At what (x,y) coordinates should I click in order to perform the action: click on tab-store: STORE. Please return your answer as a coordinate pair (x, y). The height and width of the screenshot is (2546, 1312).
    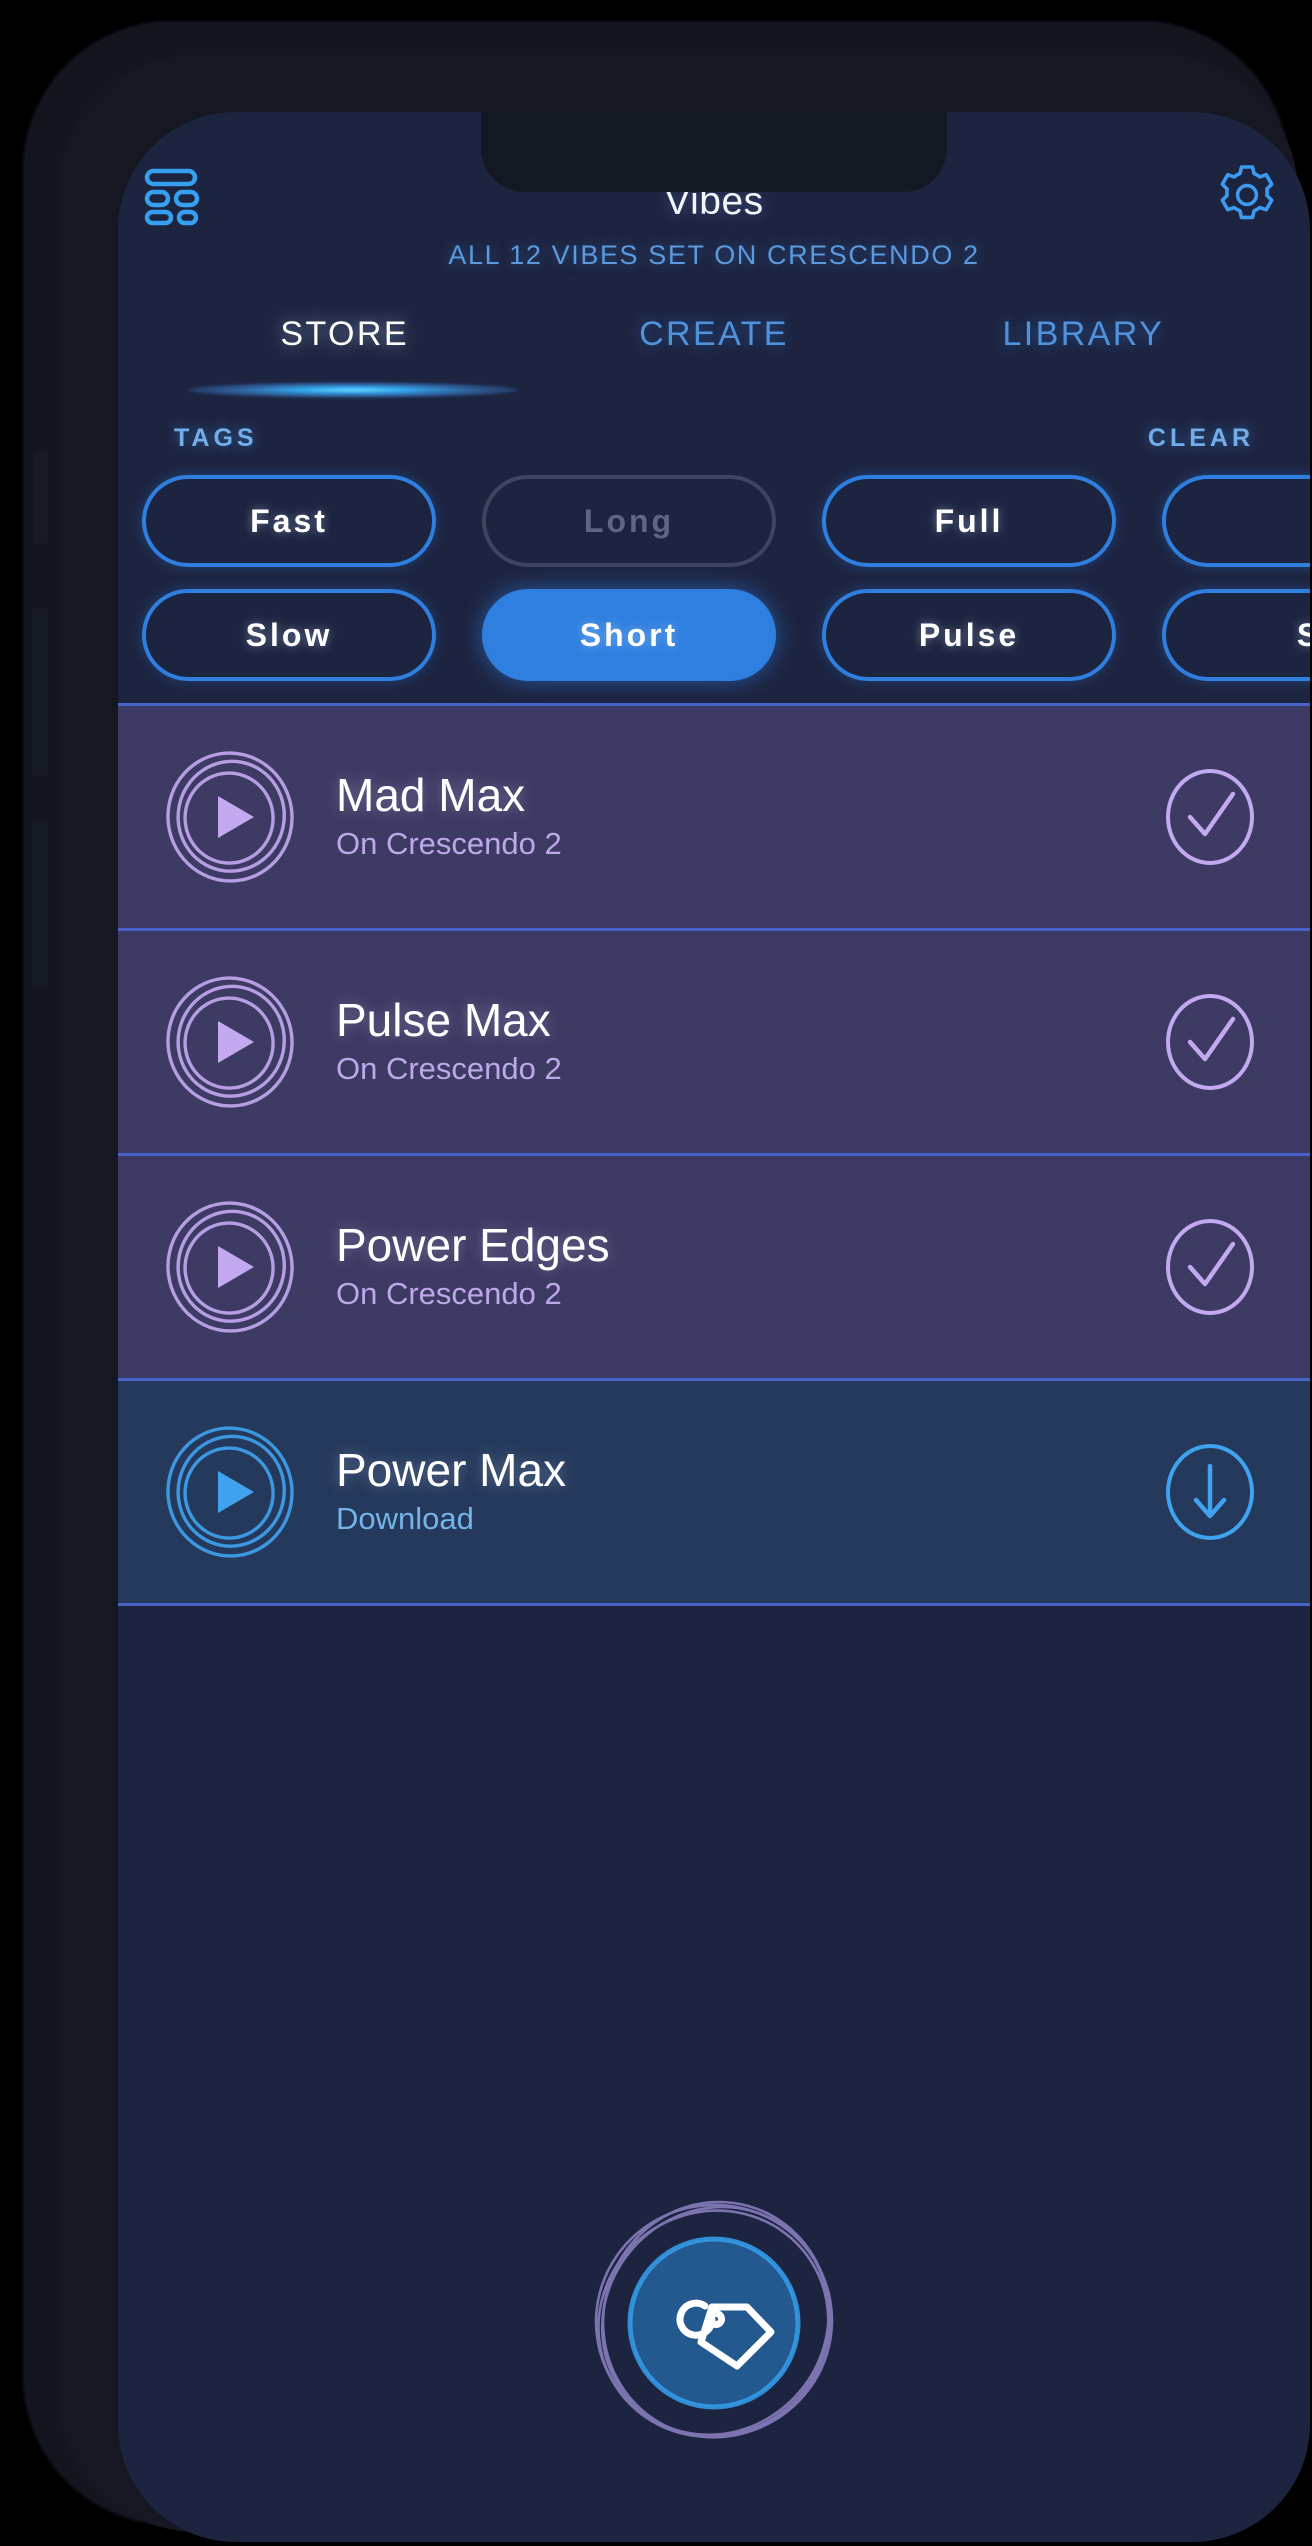
    Looking at the image, I should click on (344, 339).